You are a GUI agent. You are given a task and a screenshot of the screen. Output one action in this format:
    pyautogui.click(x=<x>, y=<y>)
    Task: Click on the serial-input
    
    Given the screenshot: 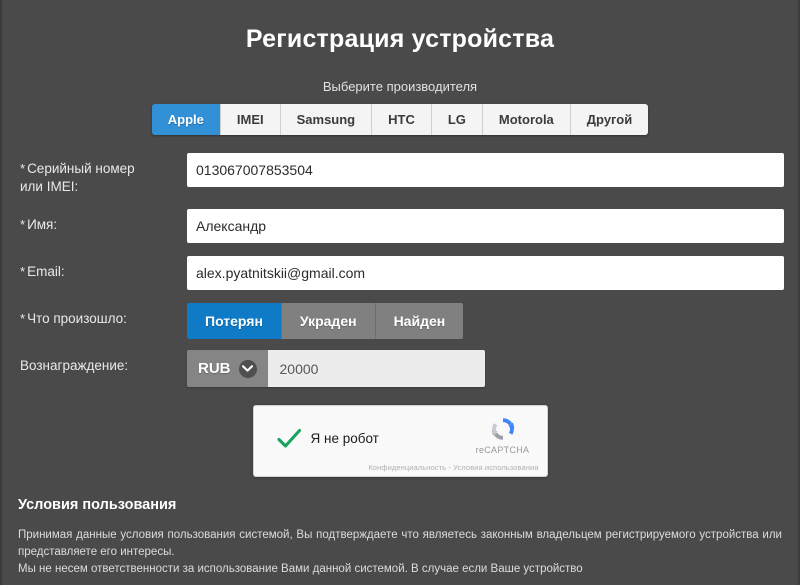 What is the action you would take?
    pyautogui.click(x=485, y=170)
    